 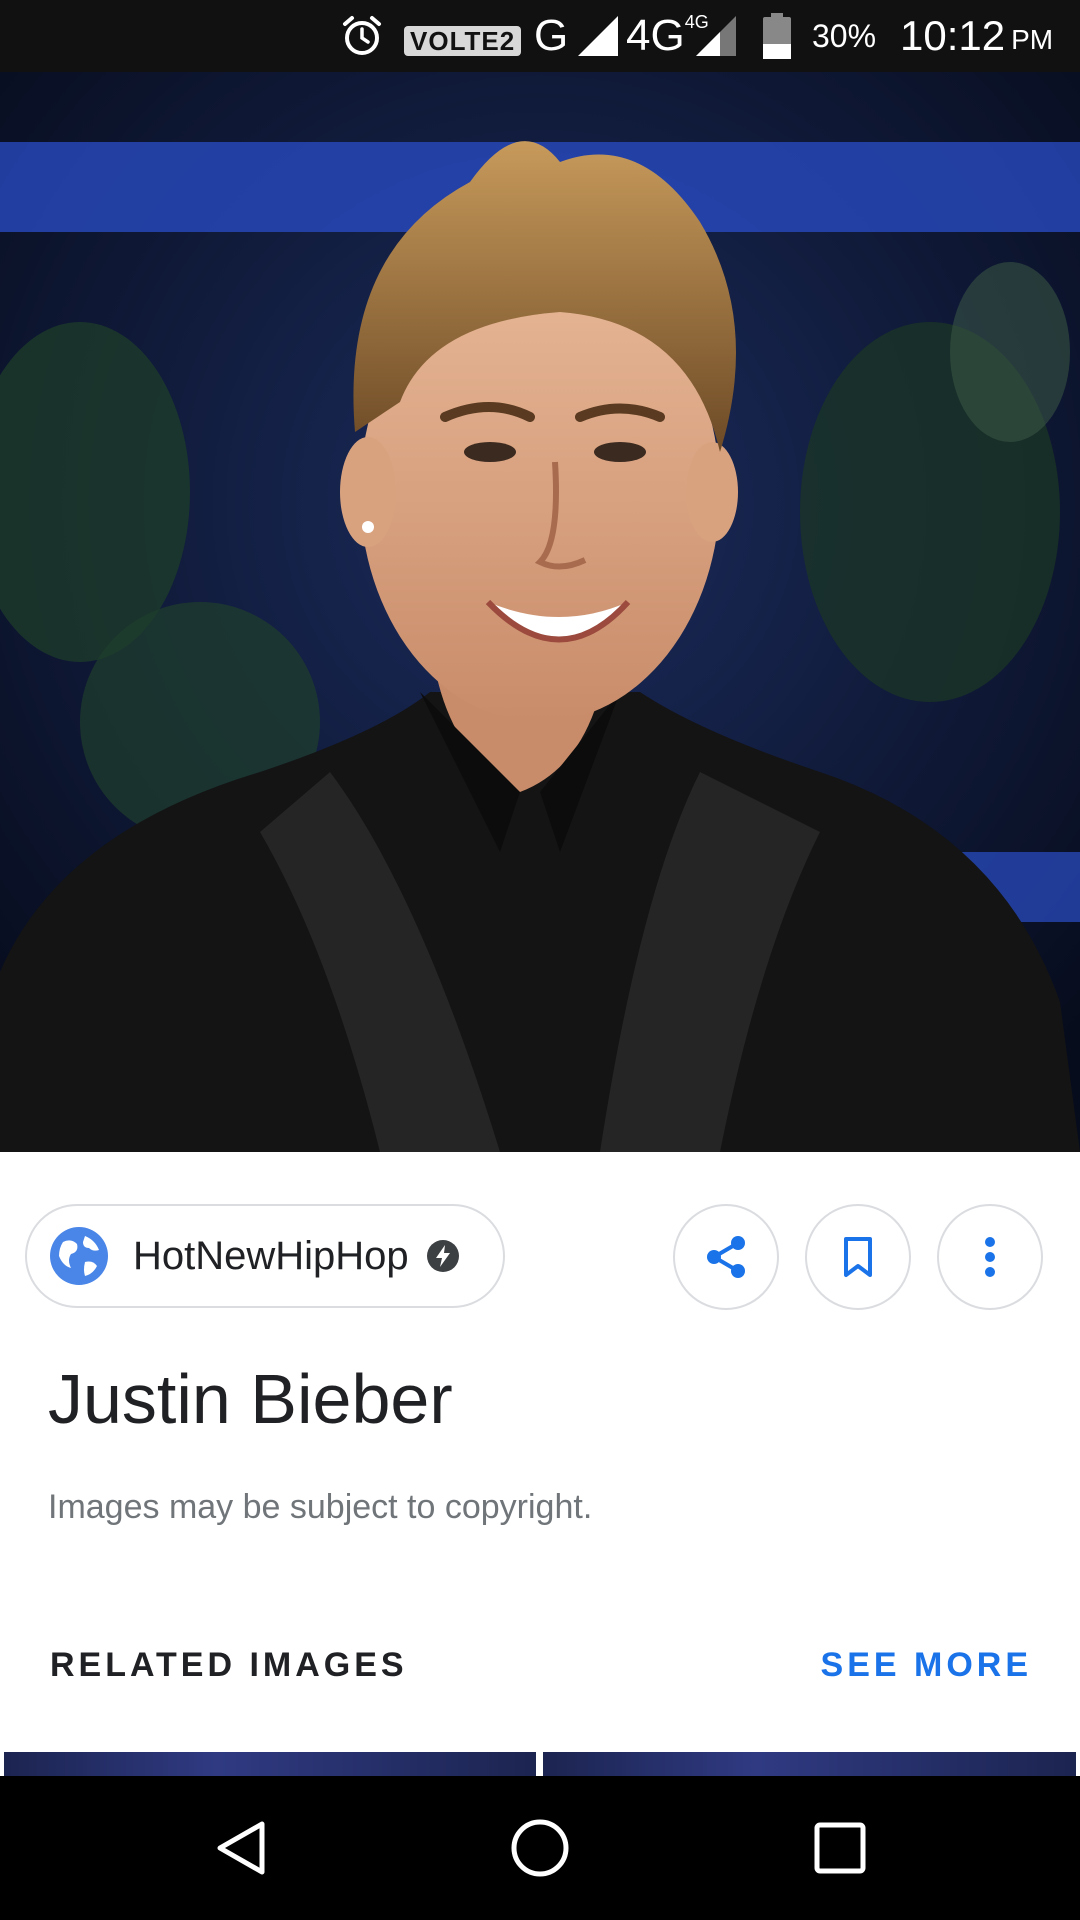 I want to click on clock-ampm: PM, so click(x=1032, y=39).